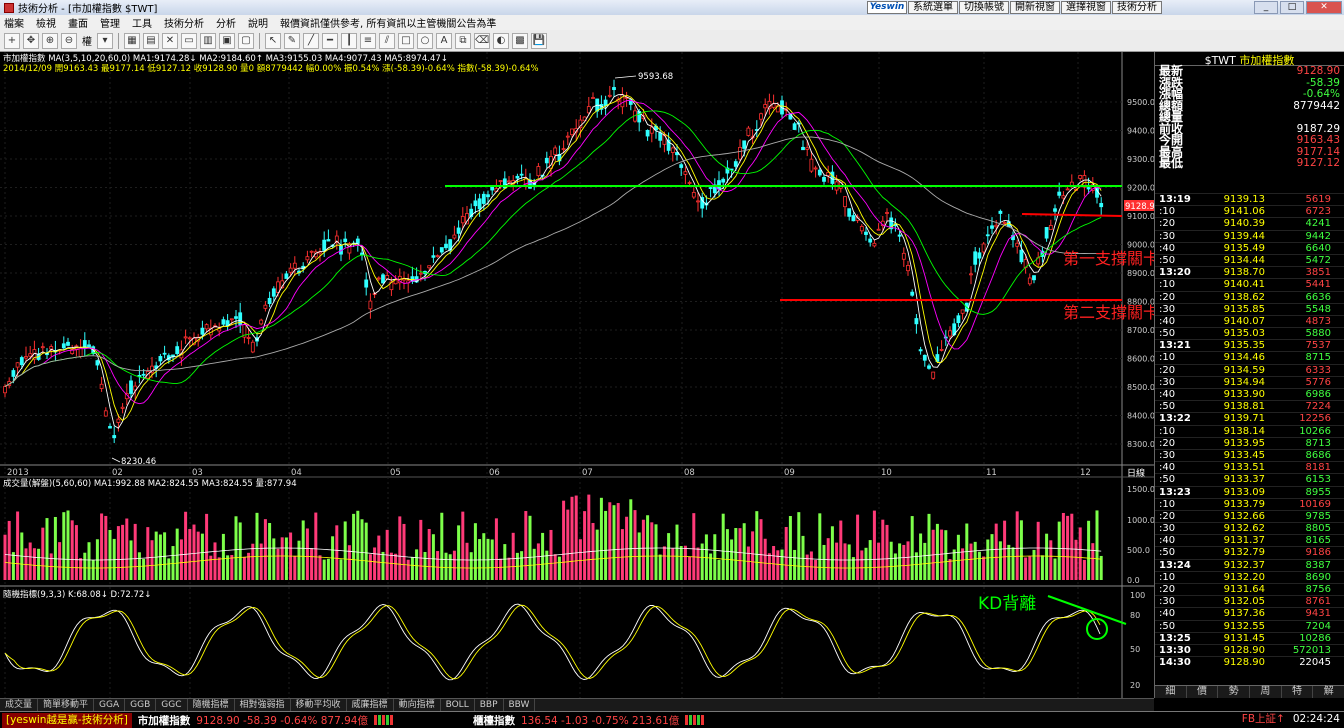 Image resolution: width=1344 pixels, height=728 pixels. What do you see at coordinates (655, 77) in the screenshot?
I see `high-label: 9593.68` at bounding box center [655, 77].